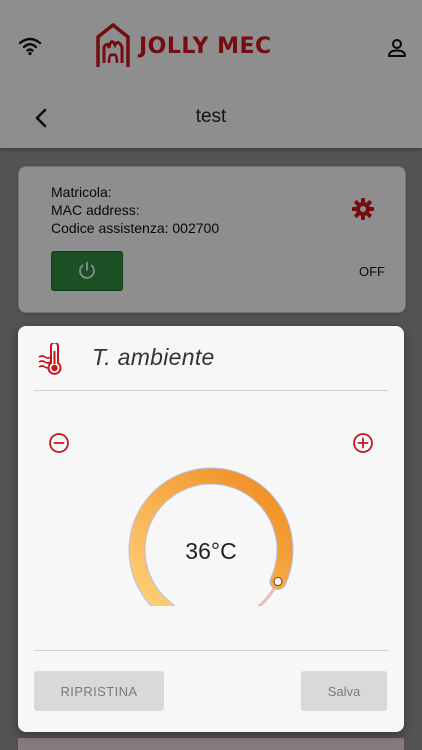  Describe the element at coordinates (211, 551) in the screenshot. I see `temperature-value: 36°C` at that location.